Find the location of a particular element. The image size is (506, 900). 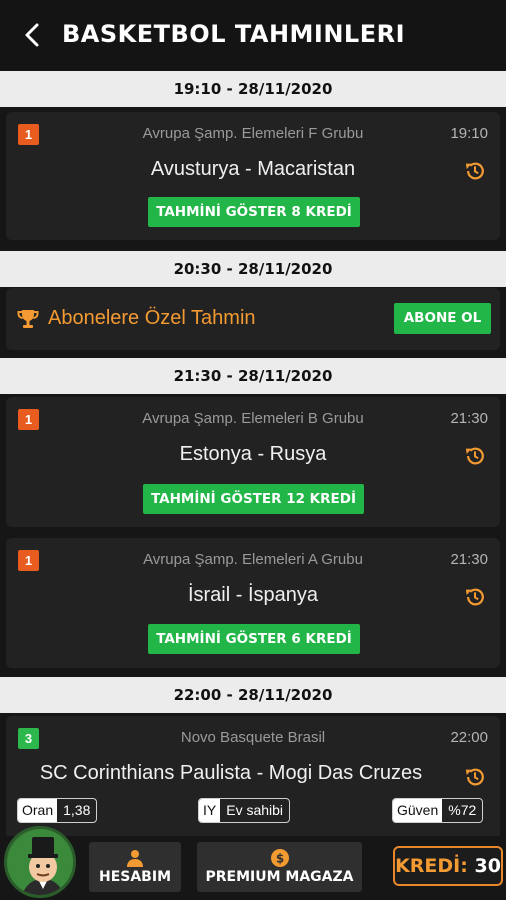

show-prediction-button: TAHMİNİ GÖSTER 12 KREDİ is located at coordinates (253, 499).